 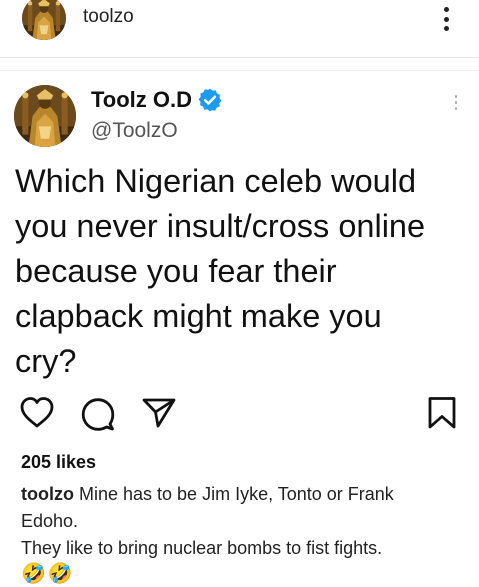 I want to click on caption-text: Mine has to be Jim Iyke, Tonto or Frank, so click(x=236, y=494).